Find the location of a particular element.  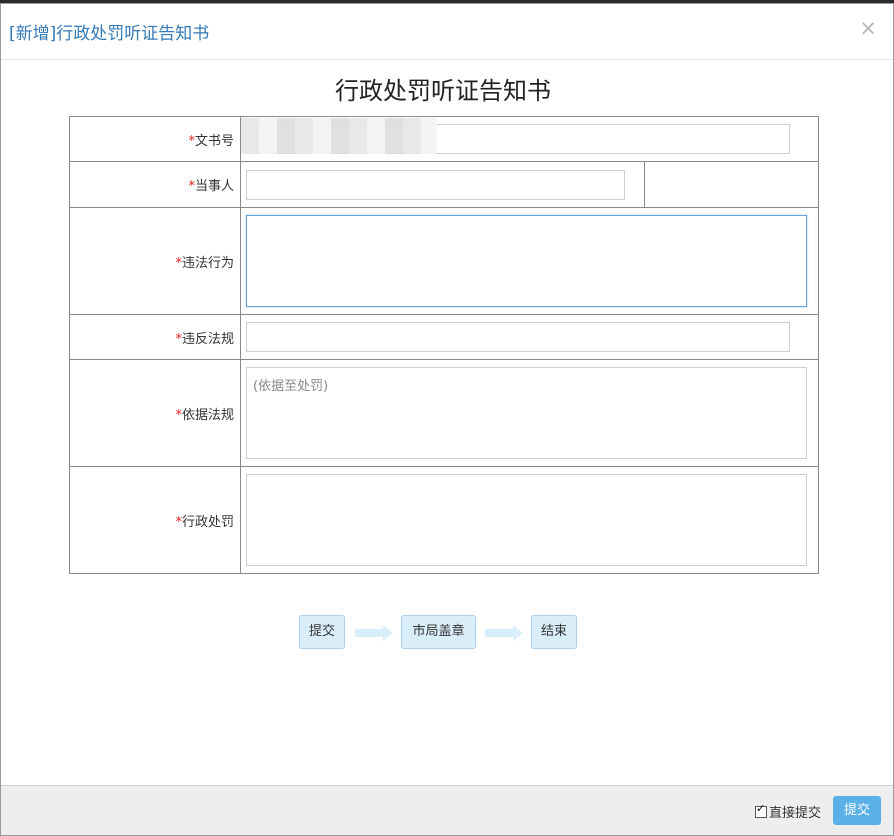

modal-title: [新增]行政处罚听证告知书 is located at coordinates (109, 34).